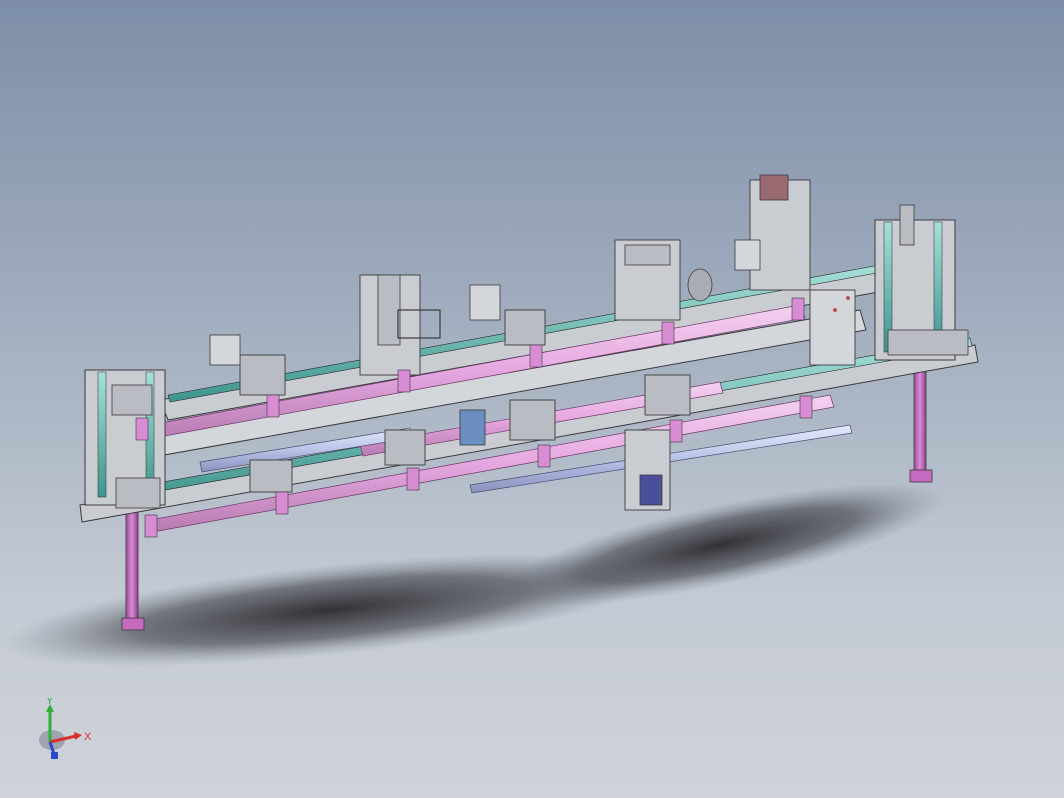 This screenshot has height=798, width=1064. I want to click on coordinate-triad: Y X, so click(65, 728).